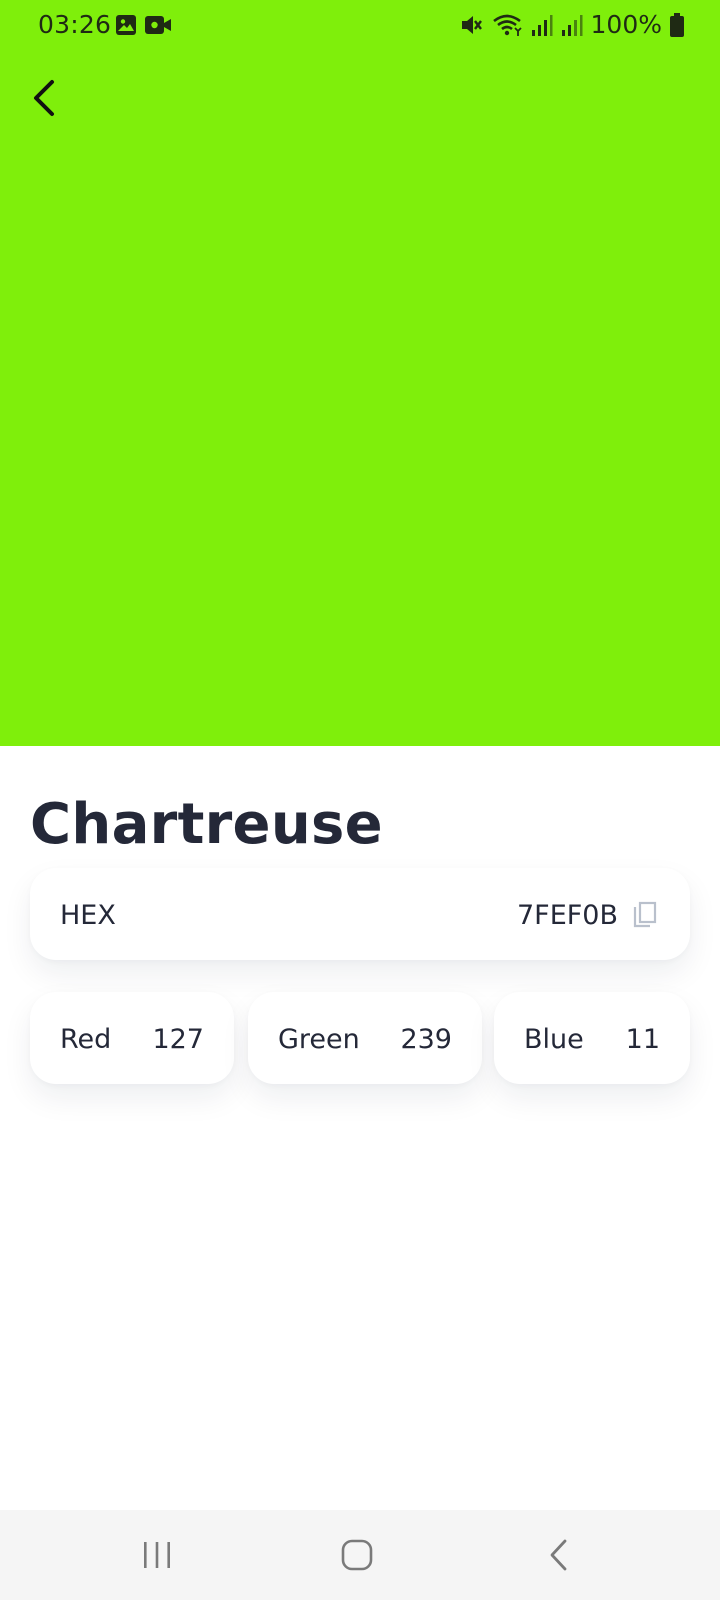  Describe the element at coordinates (507, 25) in the screenshot. I see `wifi-icon` at that location.